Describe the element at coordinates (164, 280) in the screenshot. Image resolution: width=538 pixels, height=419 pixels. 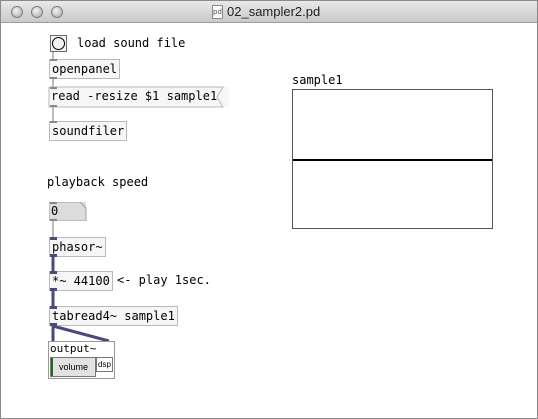
I see `play-one-second-comment: <- play 1sec.` at that location.